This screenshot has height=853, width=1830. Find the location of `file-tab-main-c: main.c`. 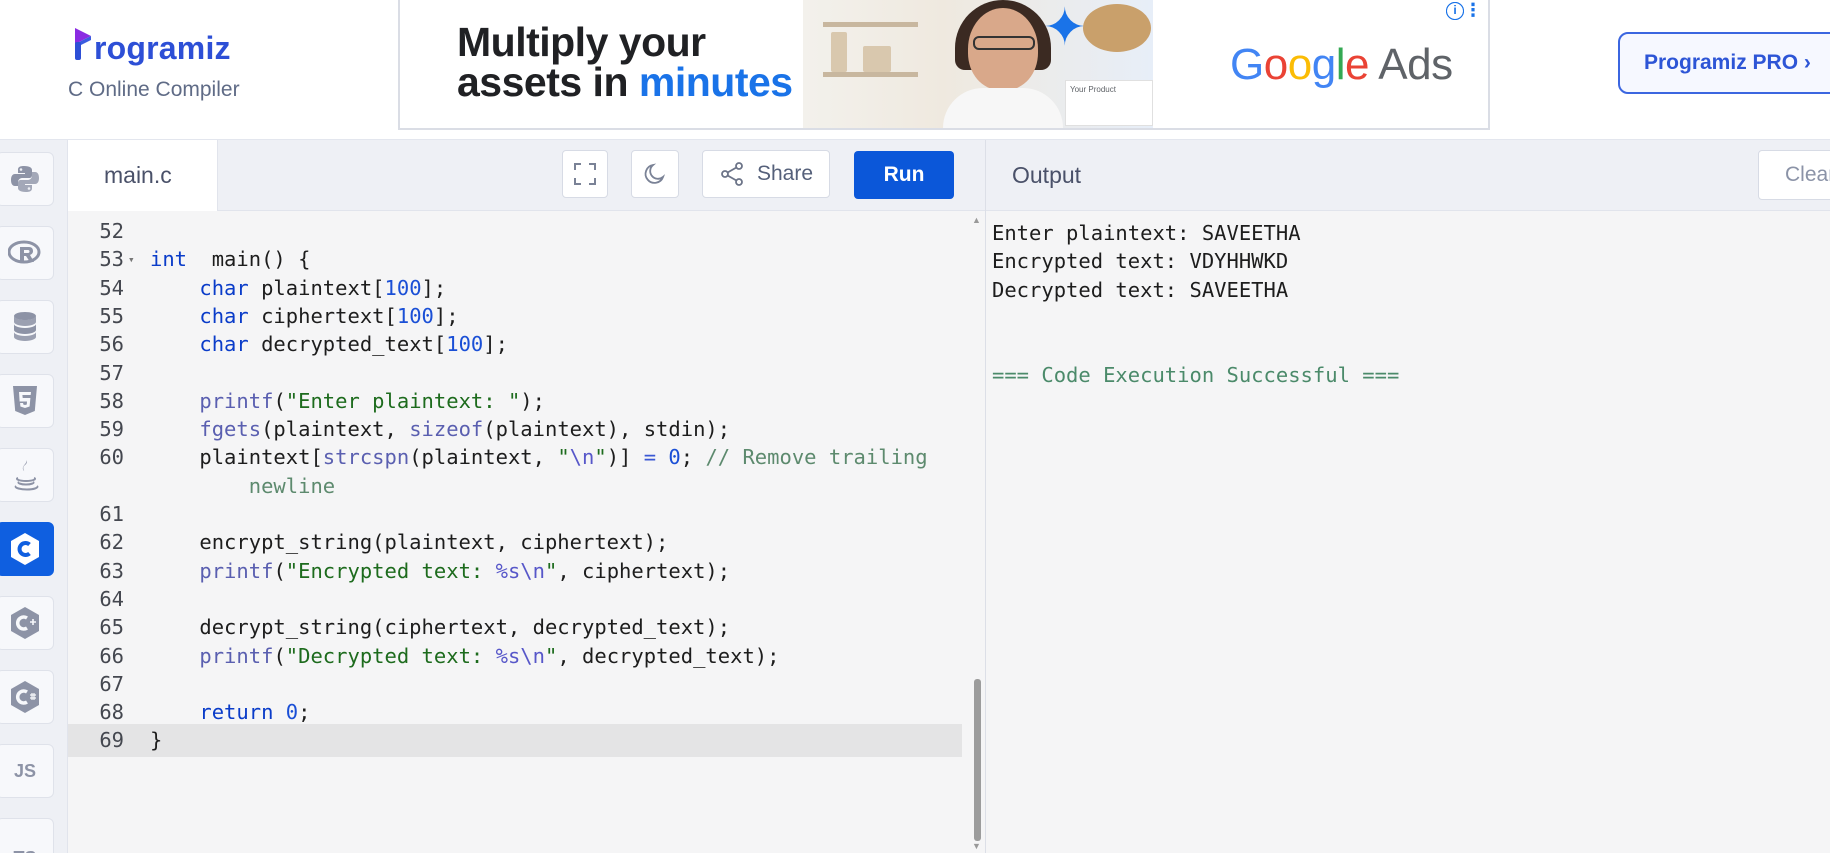

file-tab-main-c: main.c is located at coordinates (143, 176).